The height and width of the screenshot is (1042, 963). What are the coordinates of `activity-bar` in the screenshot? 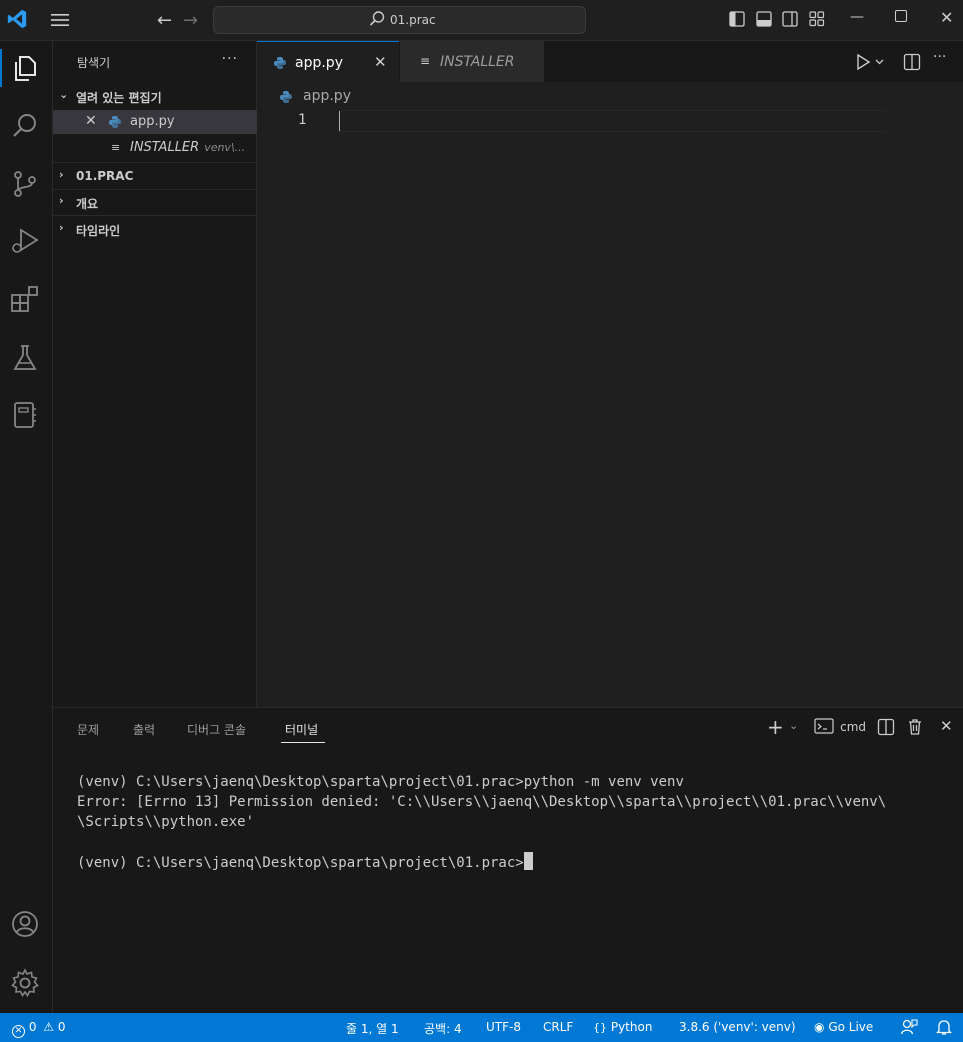 It's located at (26, 527).